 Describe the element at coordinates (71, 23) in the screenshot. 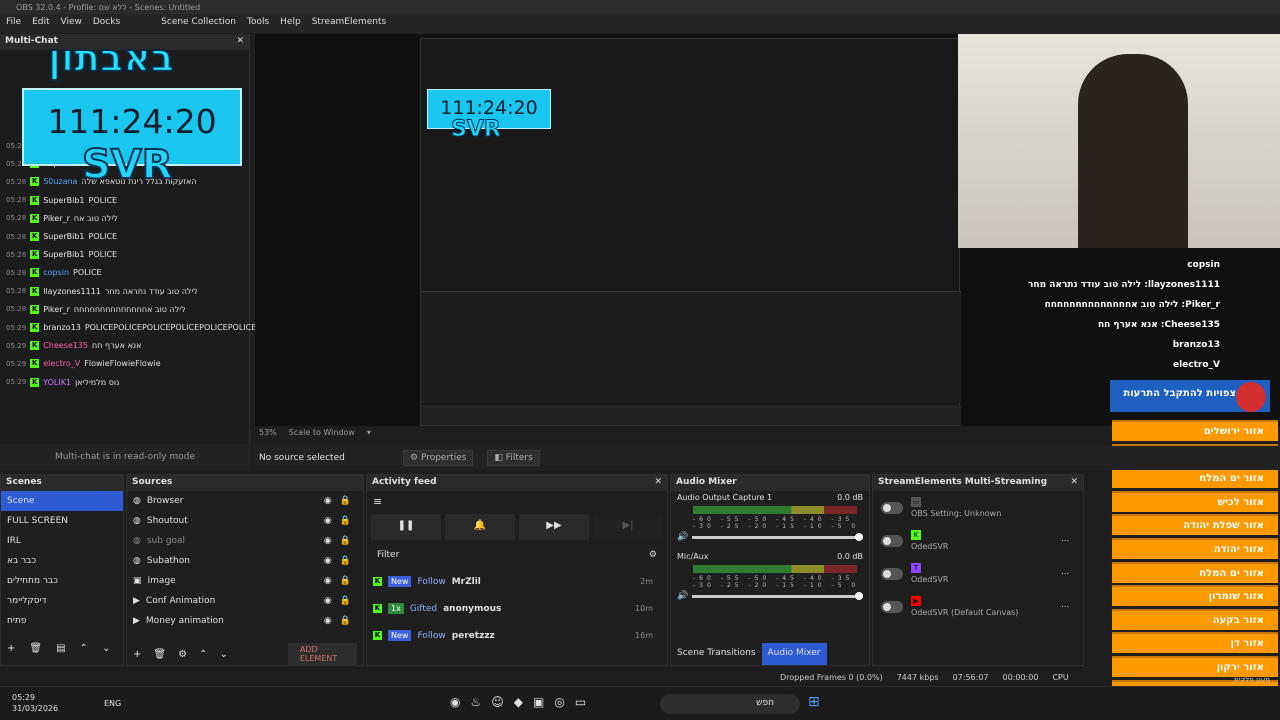

I see `menu-view: View` at that location.